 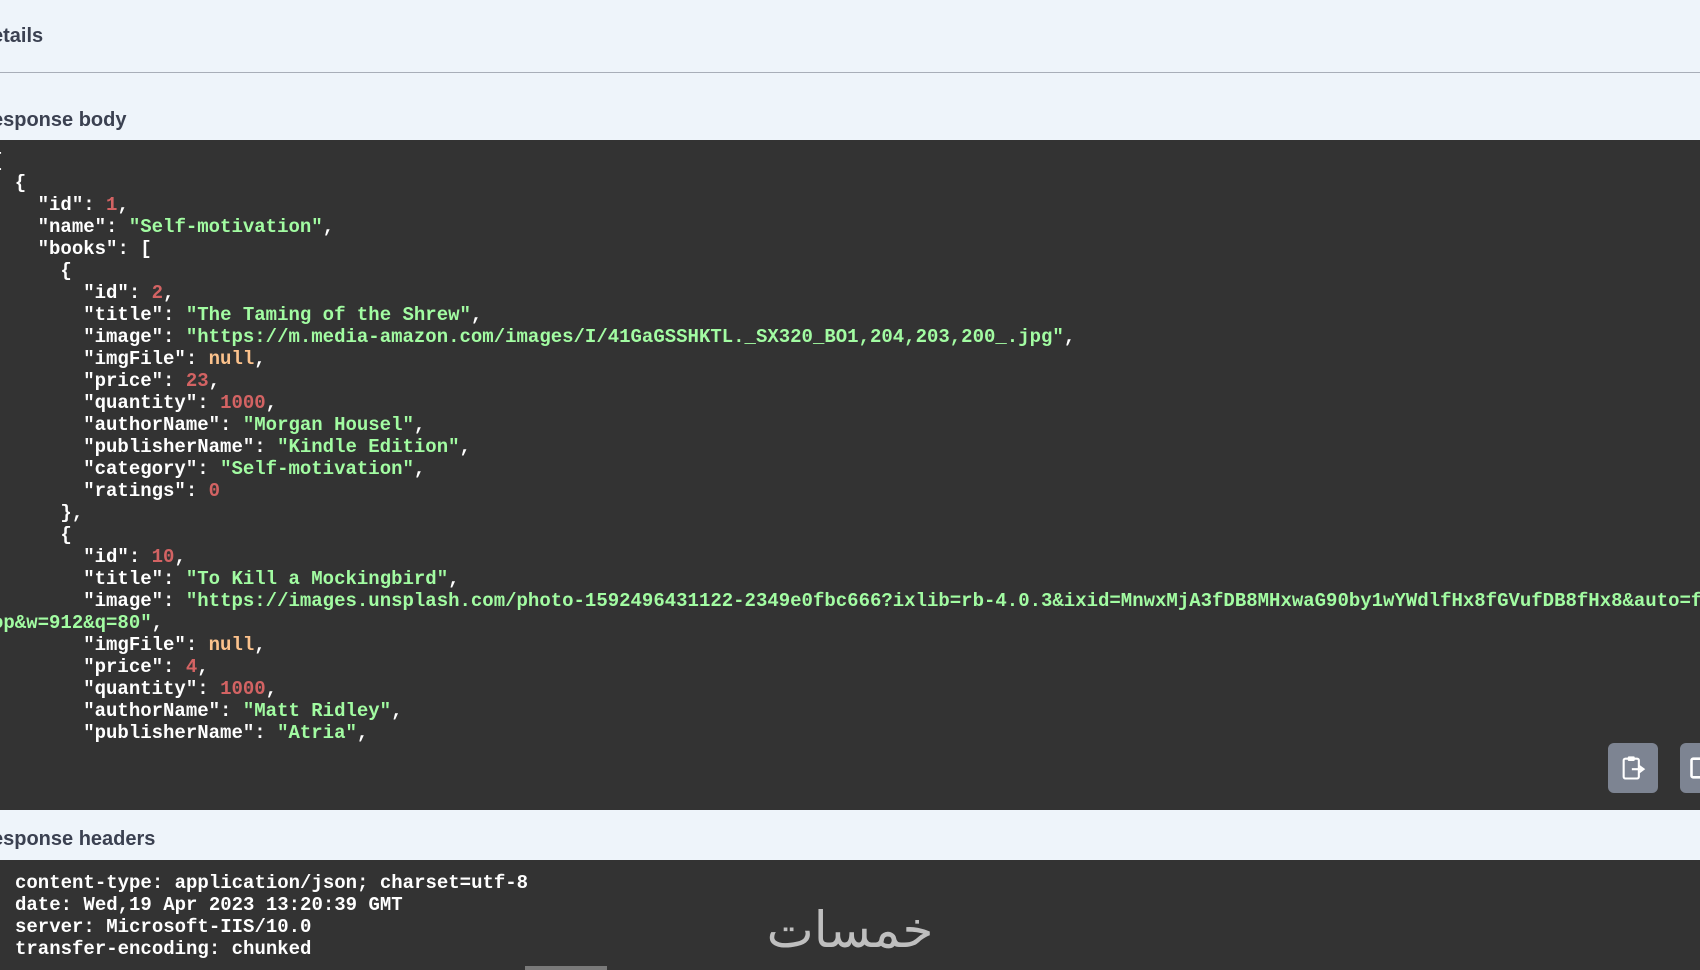 I want to click on code-token: "The Taming of the Shrew", so click(x=328, y=315).